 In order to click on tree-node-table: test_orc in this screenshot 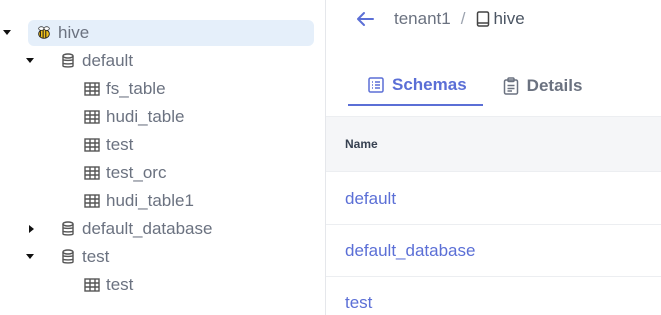, I will do `click(125, 173)`.